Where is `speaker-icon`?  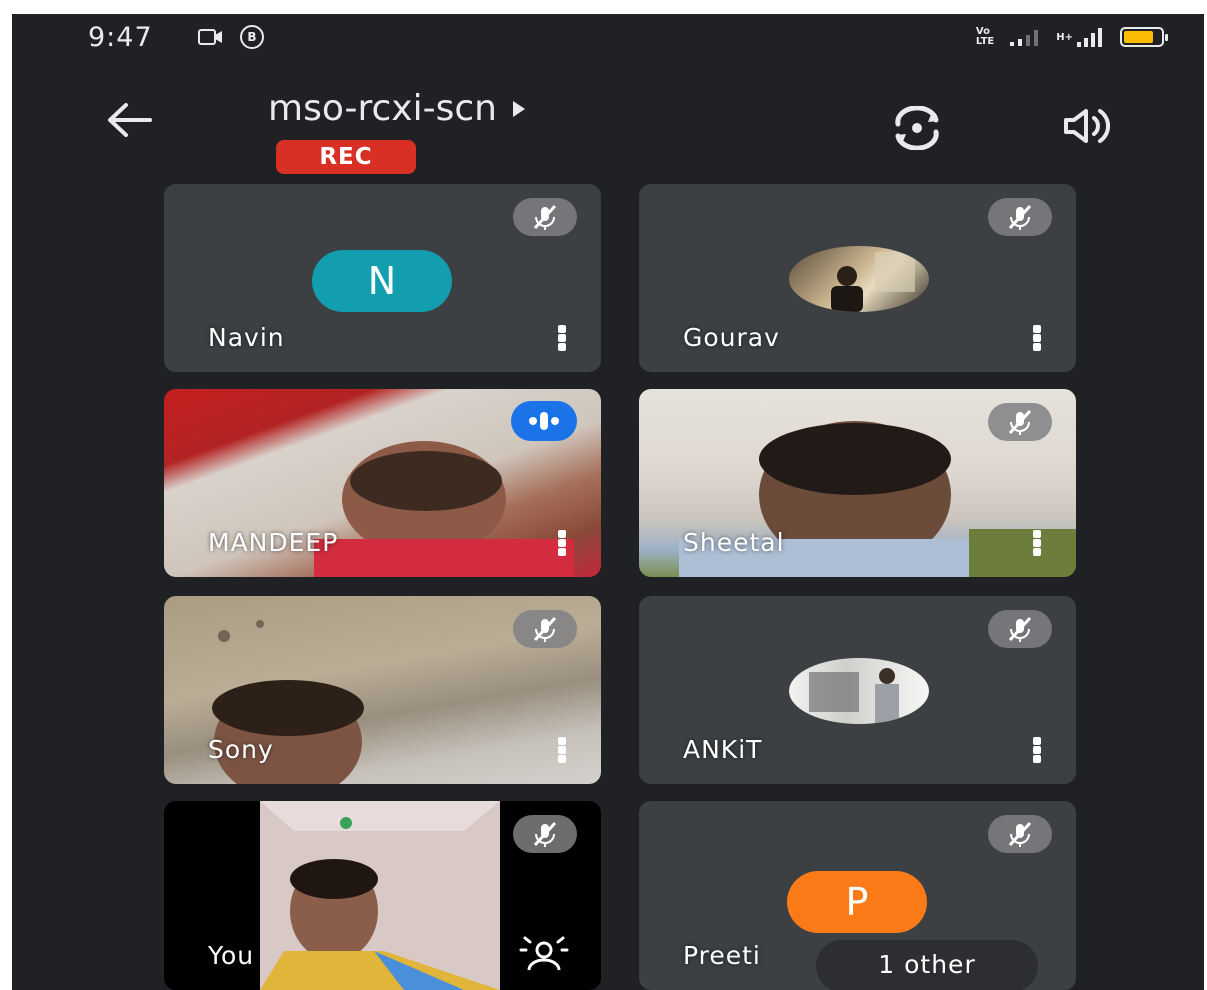
speaker-icon is located at coordinates (1088, 126).